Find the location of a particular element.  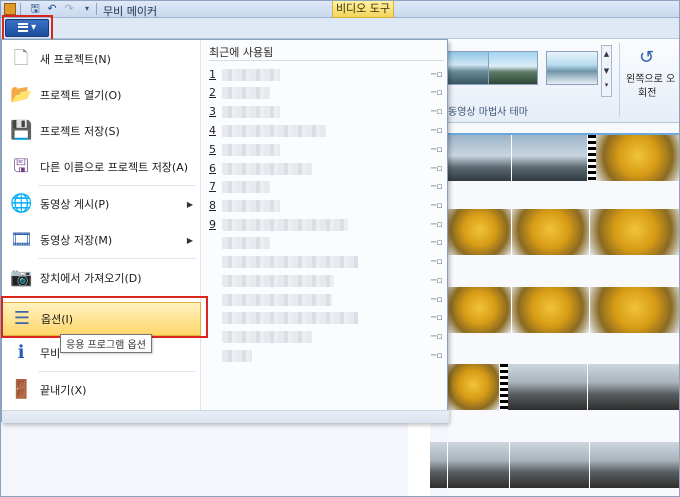

recent-item-number: 4 is located at coordinates (212, 130).